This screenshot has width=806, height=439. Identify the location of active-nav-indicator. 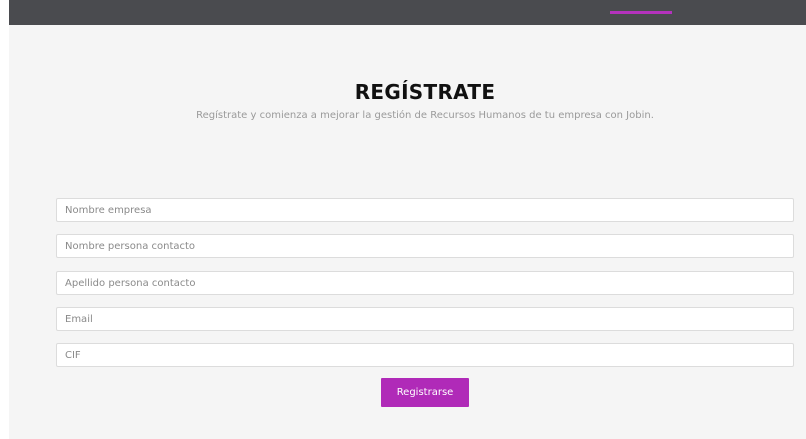
(641, 12).